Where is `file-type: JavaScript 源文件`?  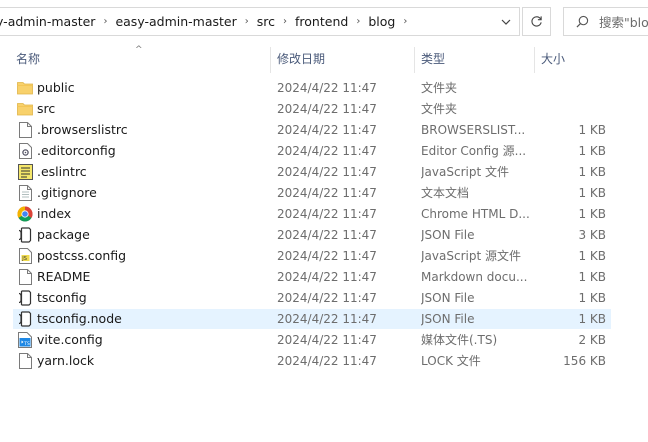
file-type: JavaScript 源文件 is located at coordinates (471, 256).